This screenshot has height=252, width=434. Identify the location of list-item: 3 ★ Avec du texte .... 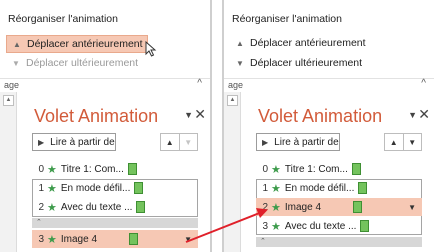
(339, 226).